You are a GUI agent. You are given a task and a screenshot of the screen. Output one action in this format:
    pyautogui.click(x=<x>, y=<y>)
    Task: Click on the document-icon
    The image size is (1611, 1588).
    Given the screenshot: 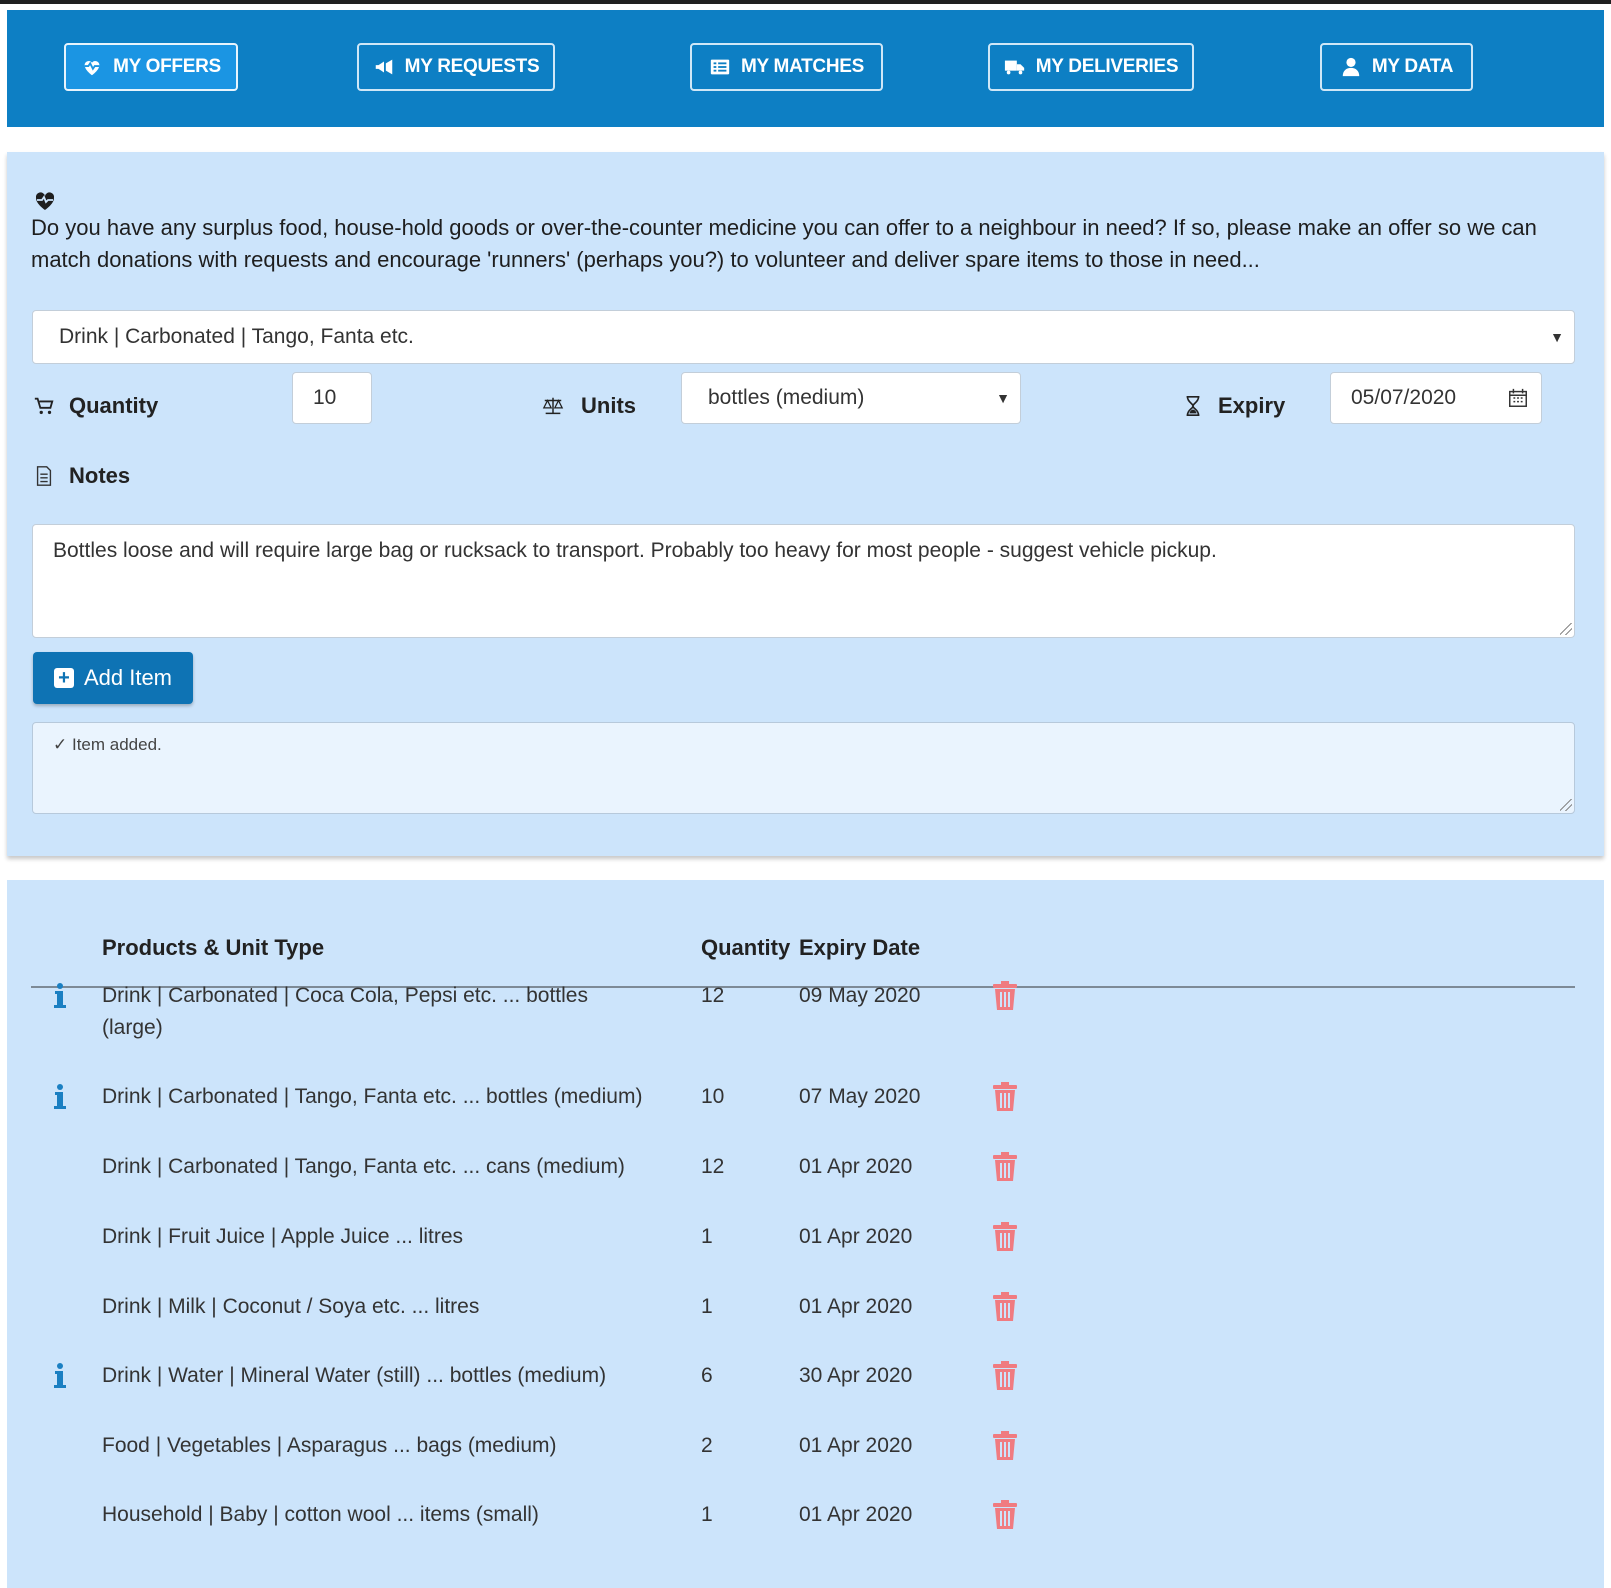 What is the action you would take?
    pyautogui.click(x=44, y=476)
    